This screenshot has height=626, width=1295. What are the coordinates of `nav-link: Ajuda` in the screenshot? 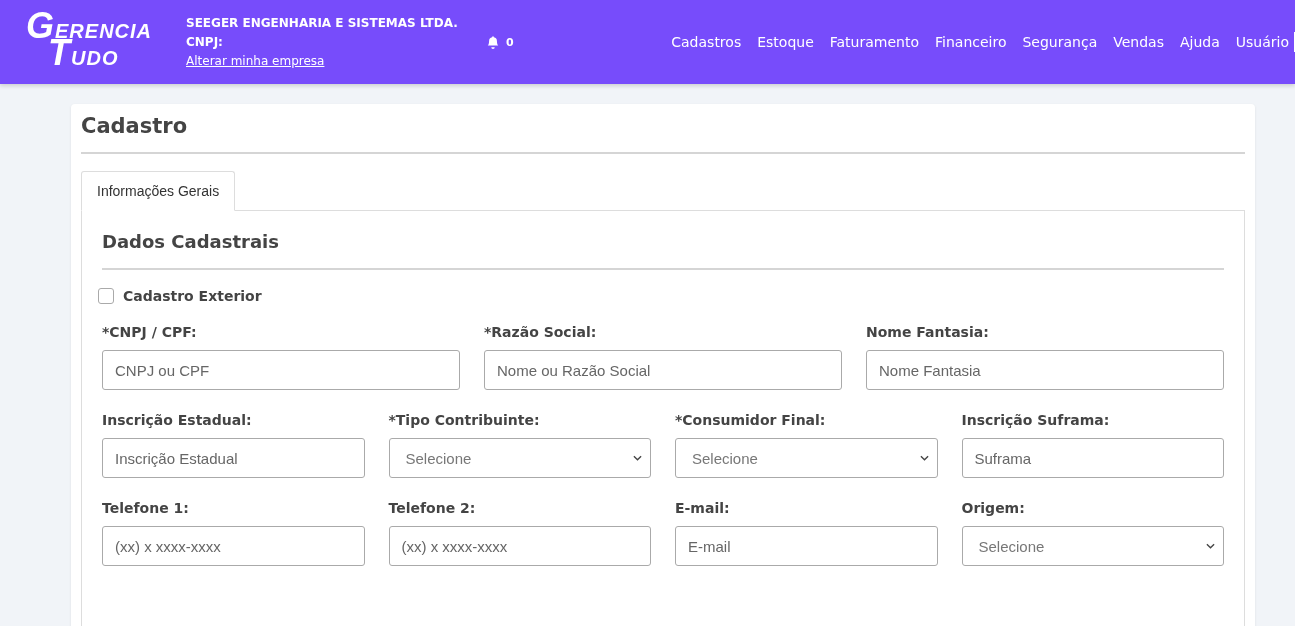 It's located at (1199, 42).